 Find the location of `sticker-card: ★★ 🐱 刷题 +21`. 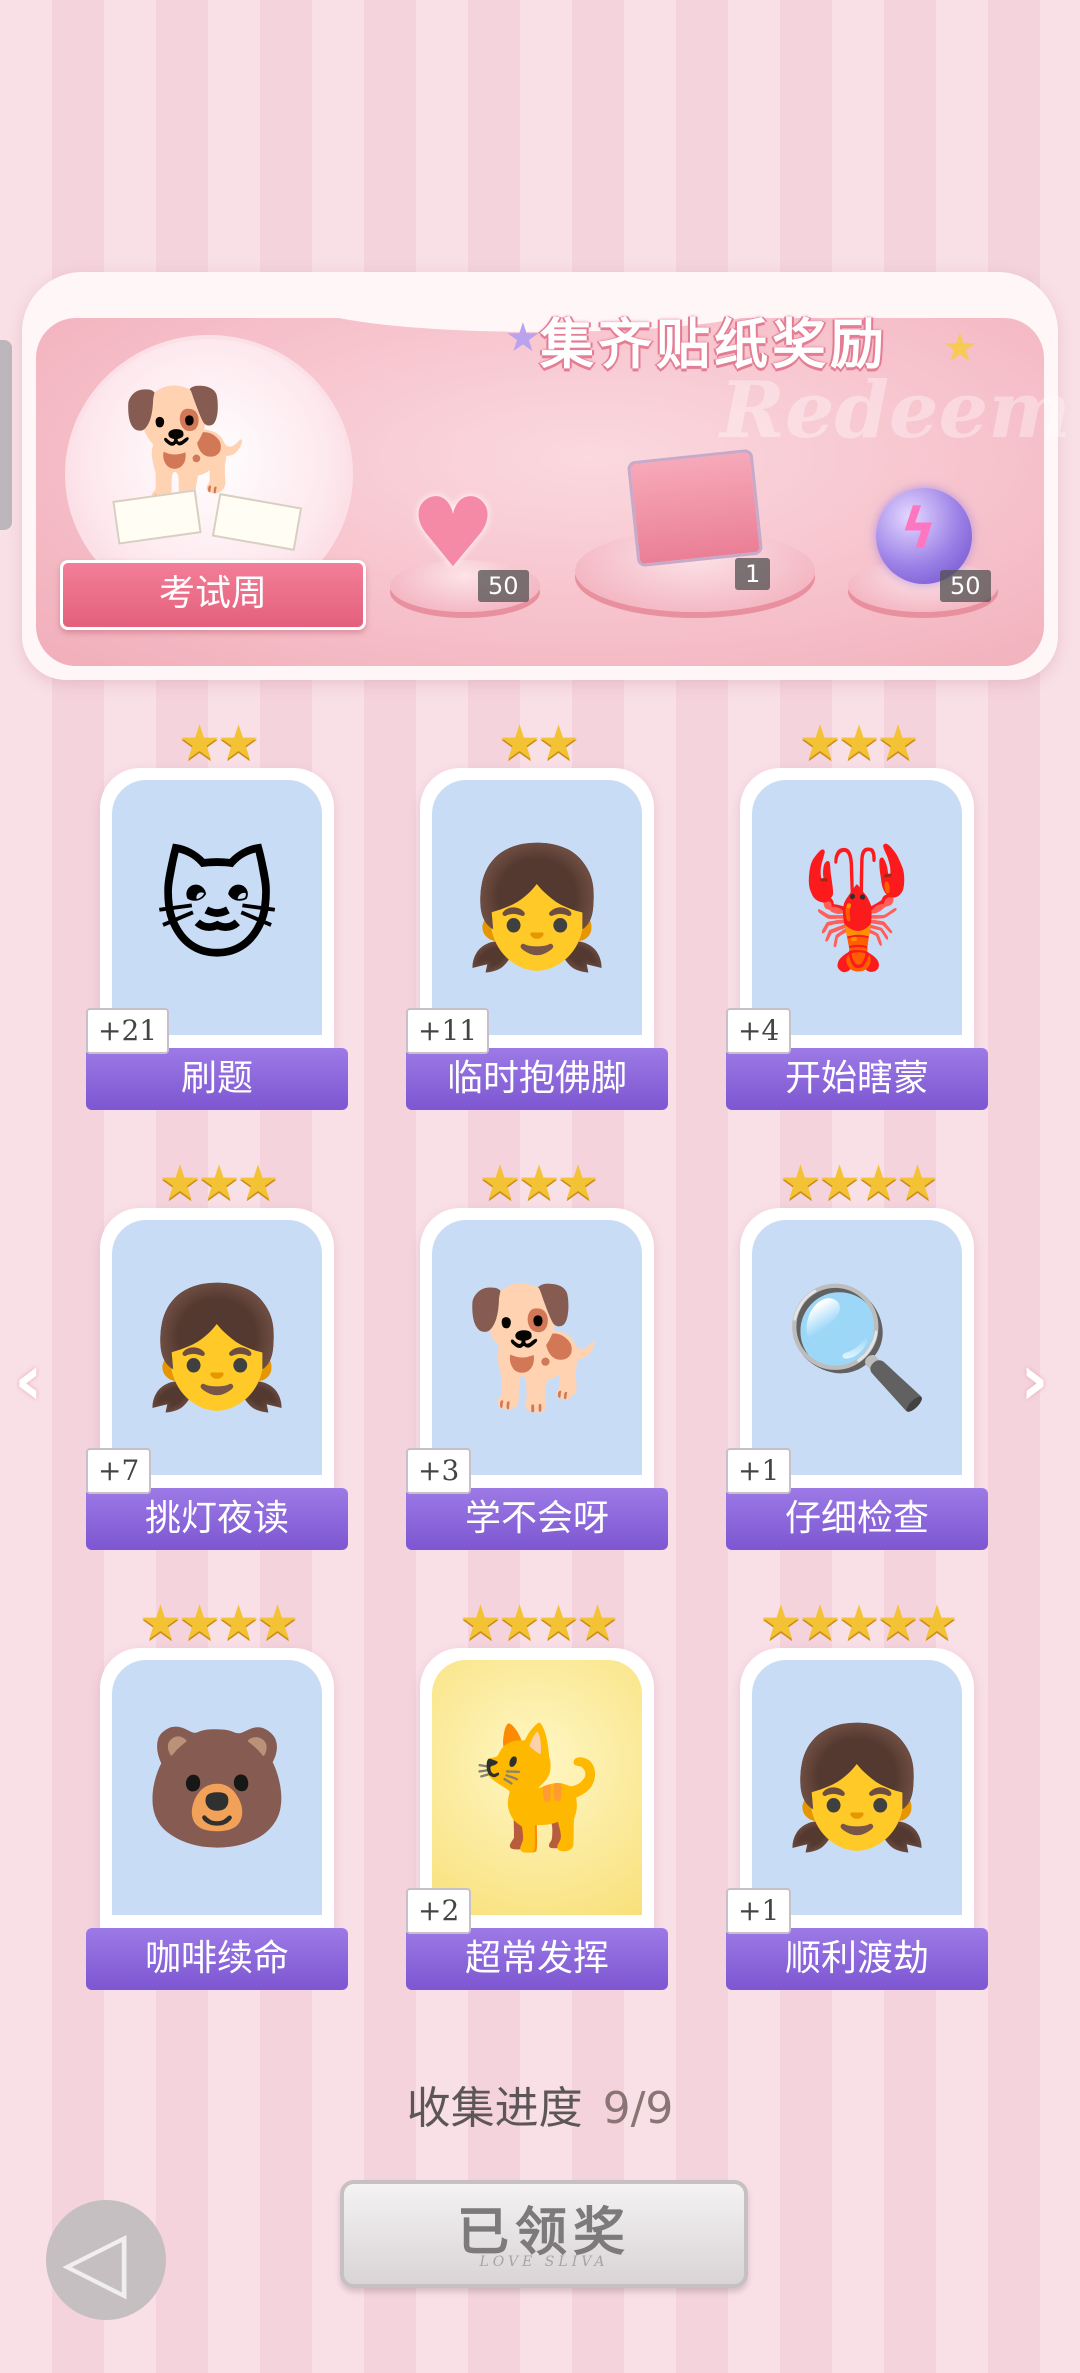

sticker-card: ★★ 🐱 刷题 +21 is located at coordinates (217, 912).